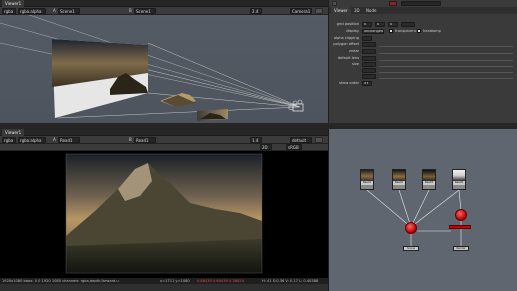  I want to click on mode-select: default, so click(301, 140).